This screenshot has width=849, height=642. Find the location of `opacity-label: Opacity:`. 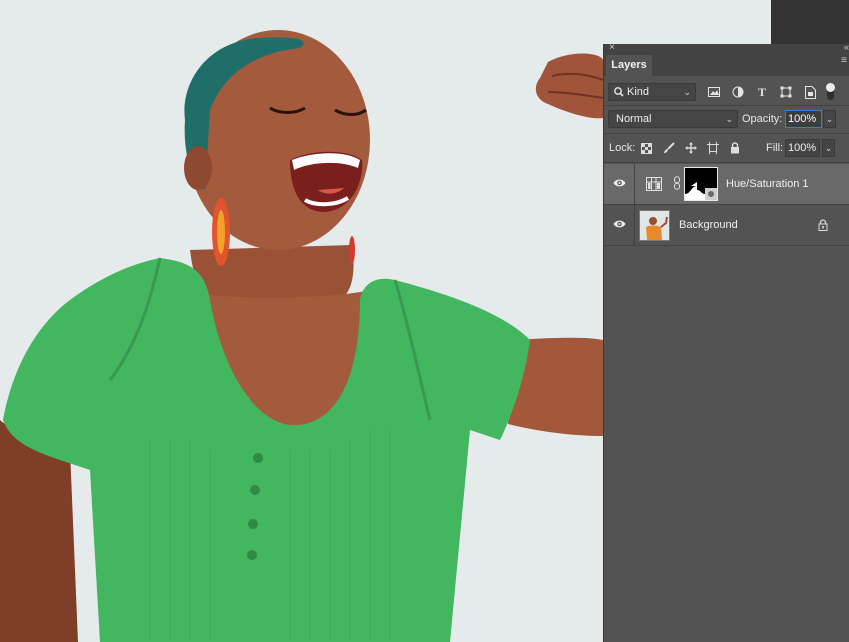

opacity-label: Opacity: is located at coordinates (762, 119).